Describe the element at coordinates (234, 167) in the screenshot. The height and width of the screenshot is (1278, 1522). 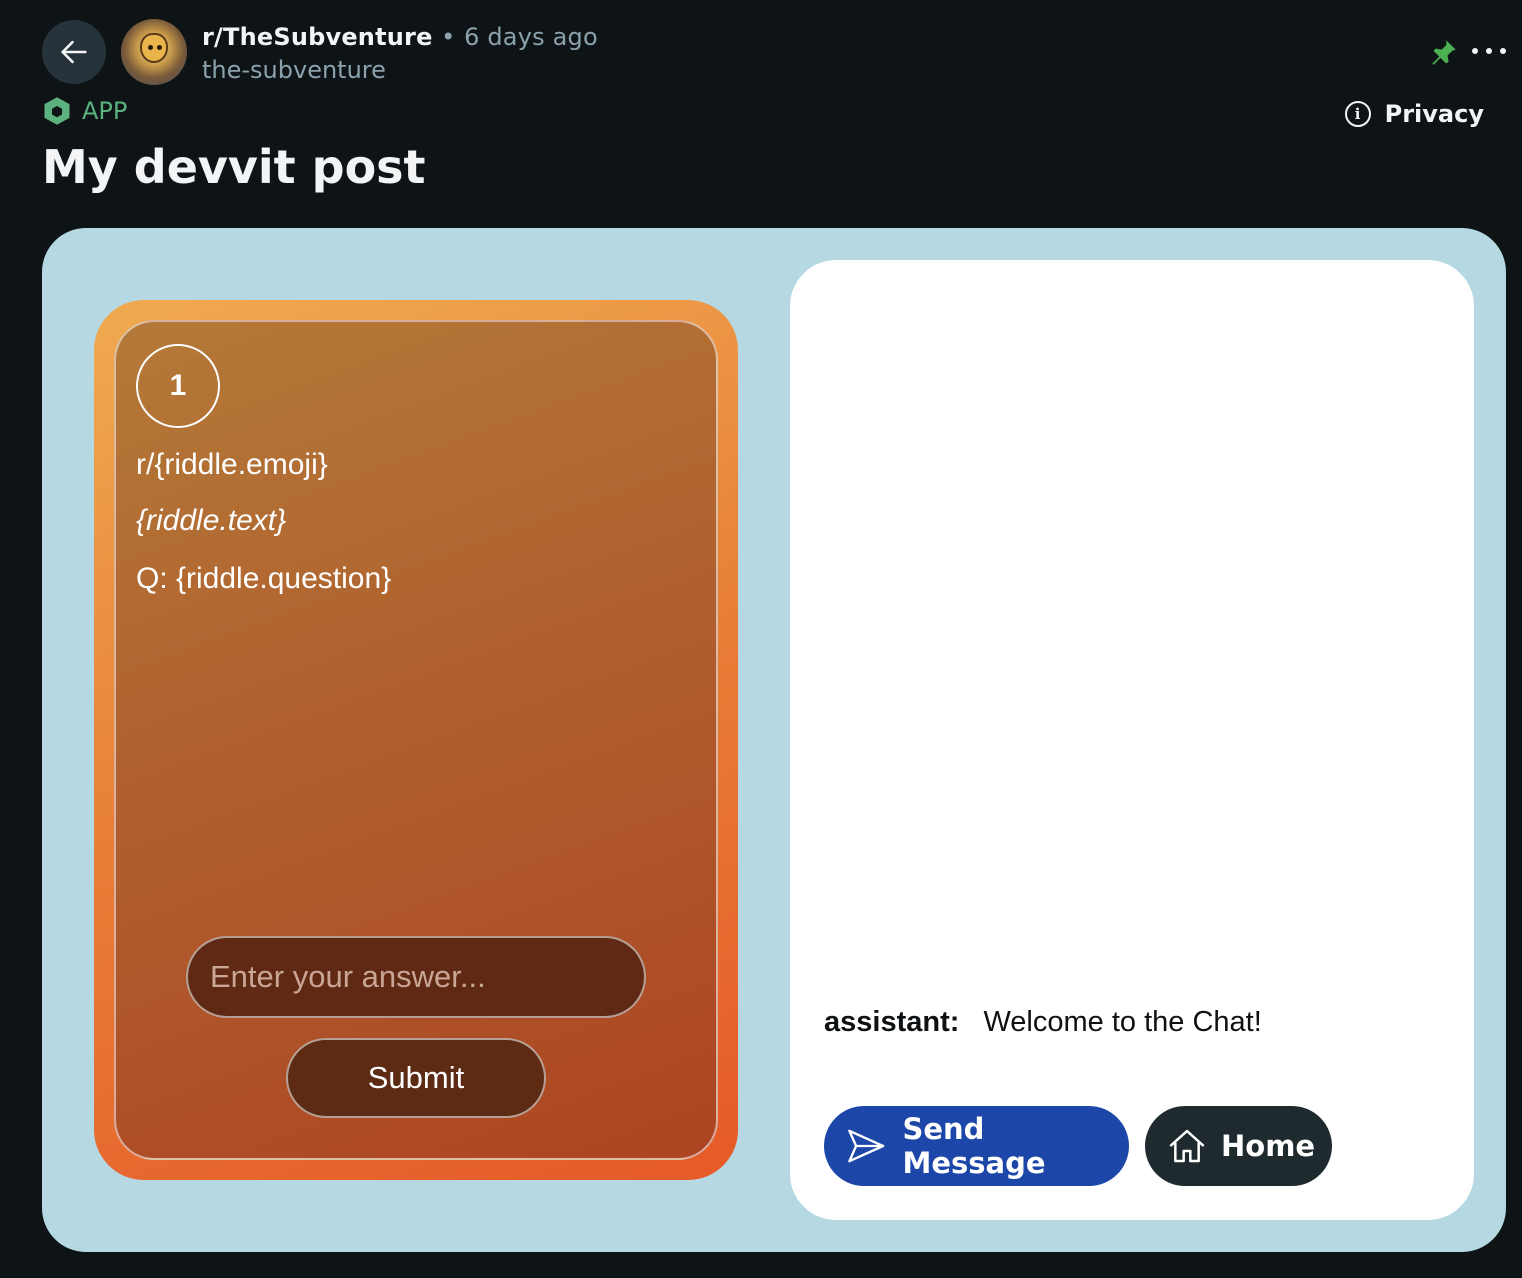
I see `post-title: My devvit post` at that location.